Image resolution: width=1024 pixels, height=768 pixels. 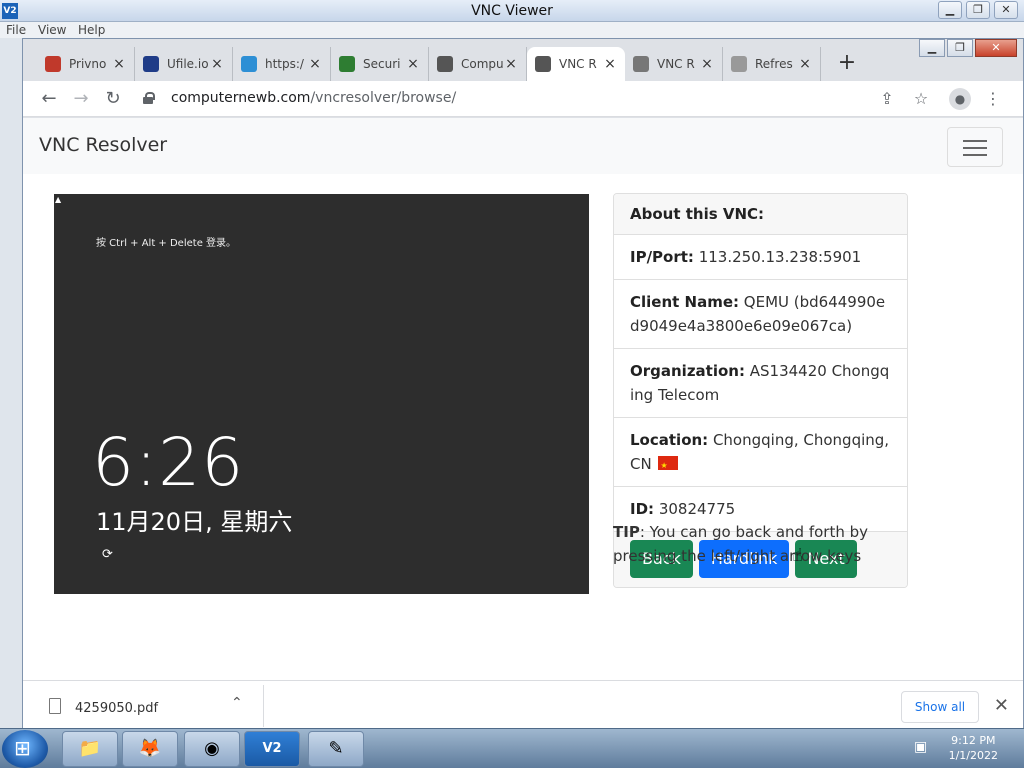 What do you see at coordinates (739, 64) in the screenshot?
I see `refresh-favicon-icon` at bounding box center [739, 64].